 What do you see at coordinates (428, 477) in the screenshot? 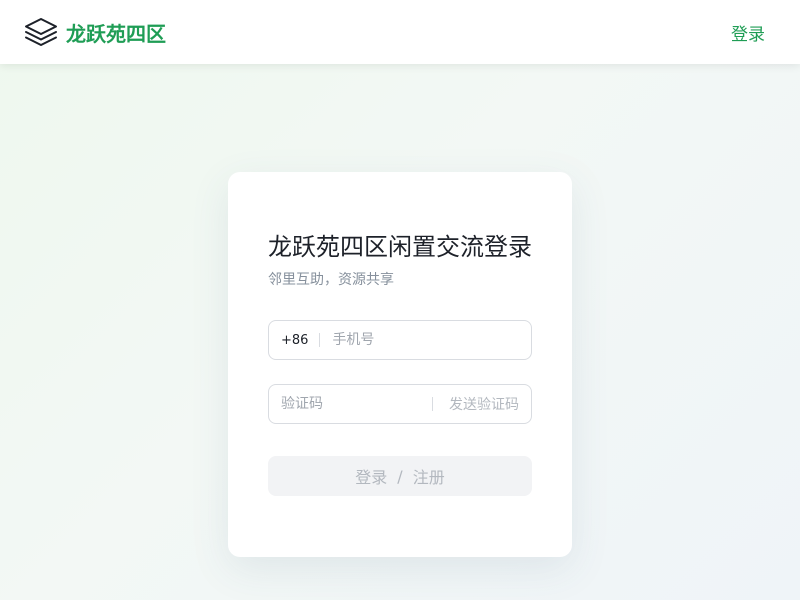
I see `register-label: 注册` at bounding box center [428, 477].